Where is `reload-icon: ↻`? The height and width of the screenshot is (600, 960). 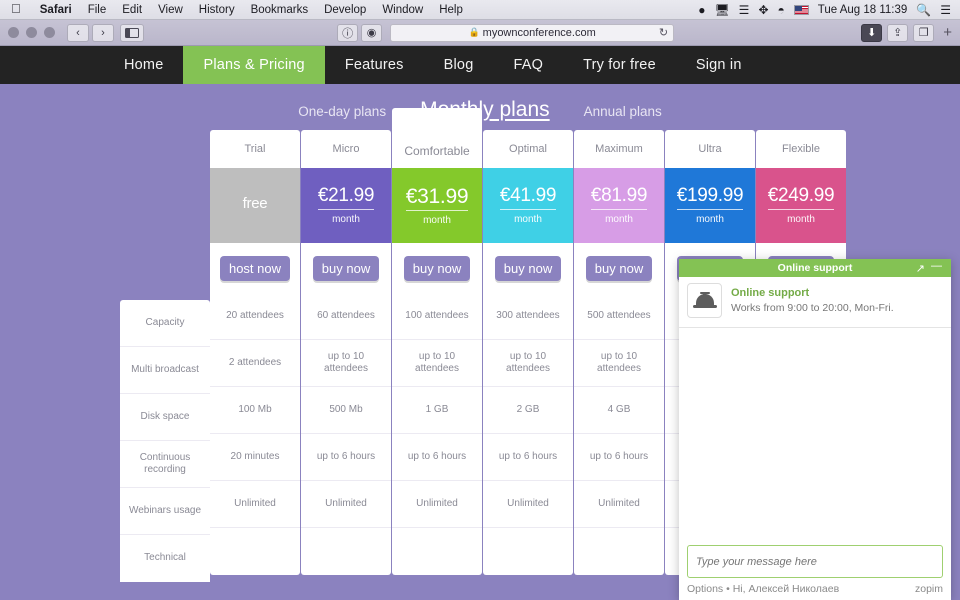 reload-icon: ↻ is located at coordinates (663, 32).